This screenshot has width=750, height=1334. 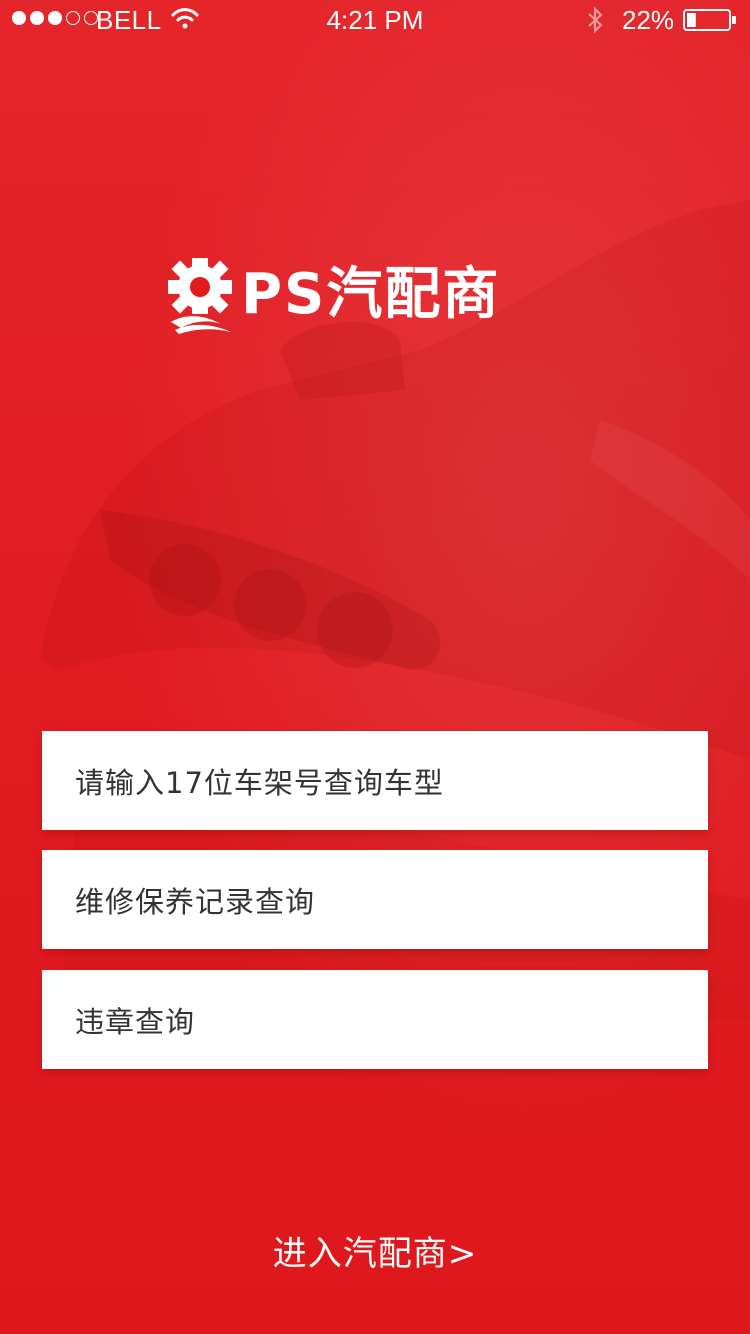 I want to click on maintenance-record-button: 维修保养记录查询, so click(x=375, y=899).